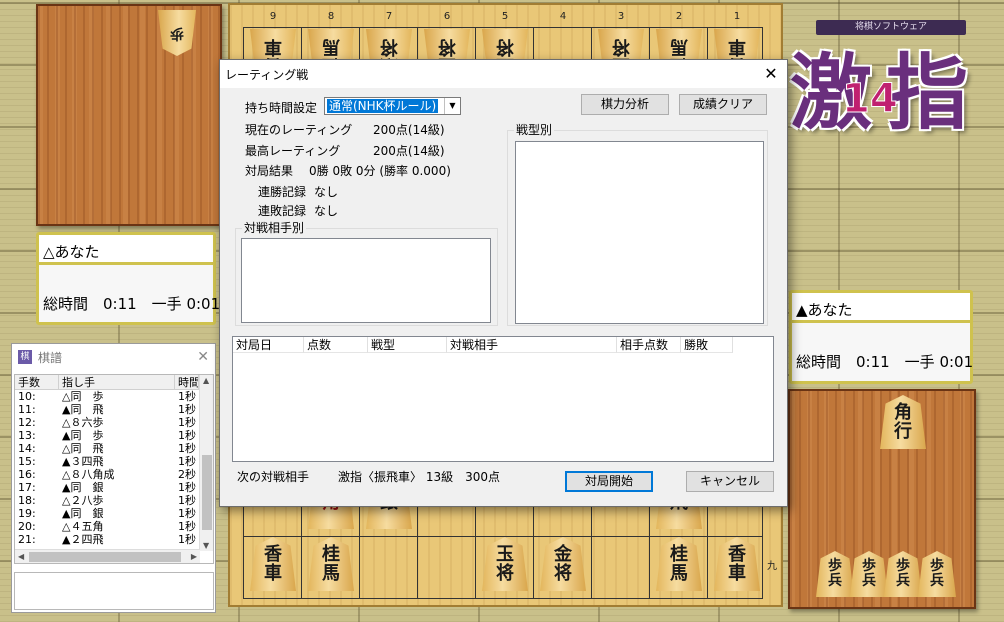 The width and height of the screenshot is (1004, 622). Describe the element at coordinates (37, 382) in the screenshot. I see `kifu-col-header: 手数` at that location.